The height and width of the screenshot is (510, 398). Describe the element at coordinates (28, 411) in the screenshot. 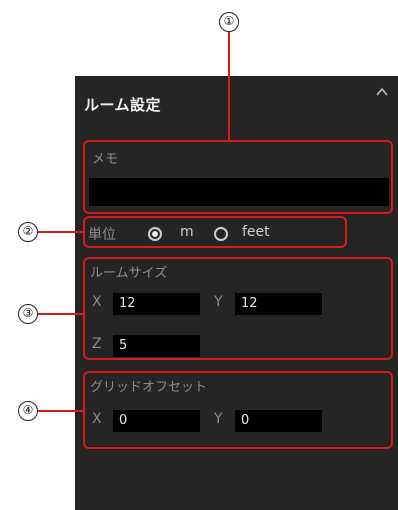

I see `callout-number-4: ④` at that location.